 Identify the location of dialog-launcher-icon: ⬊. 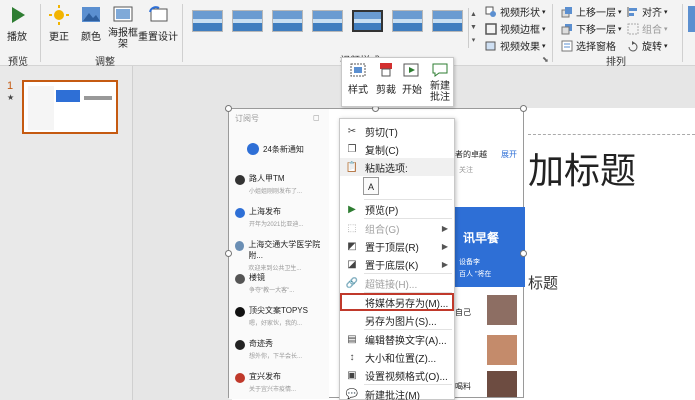
(545, 59).